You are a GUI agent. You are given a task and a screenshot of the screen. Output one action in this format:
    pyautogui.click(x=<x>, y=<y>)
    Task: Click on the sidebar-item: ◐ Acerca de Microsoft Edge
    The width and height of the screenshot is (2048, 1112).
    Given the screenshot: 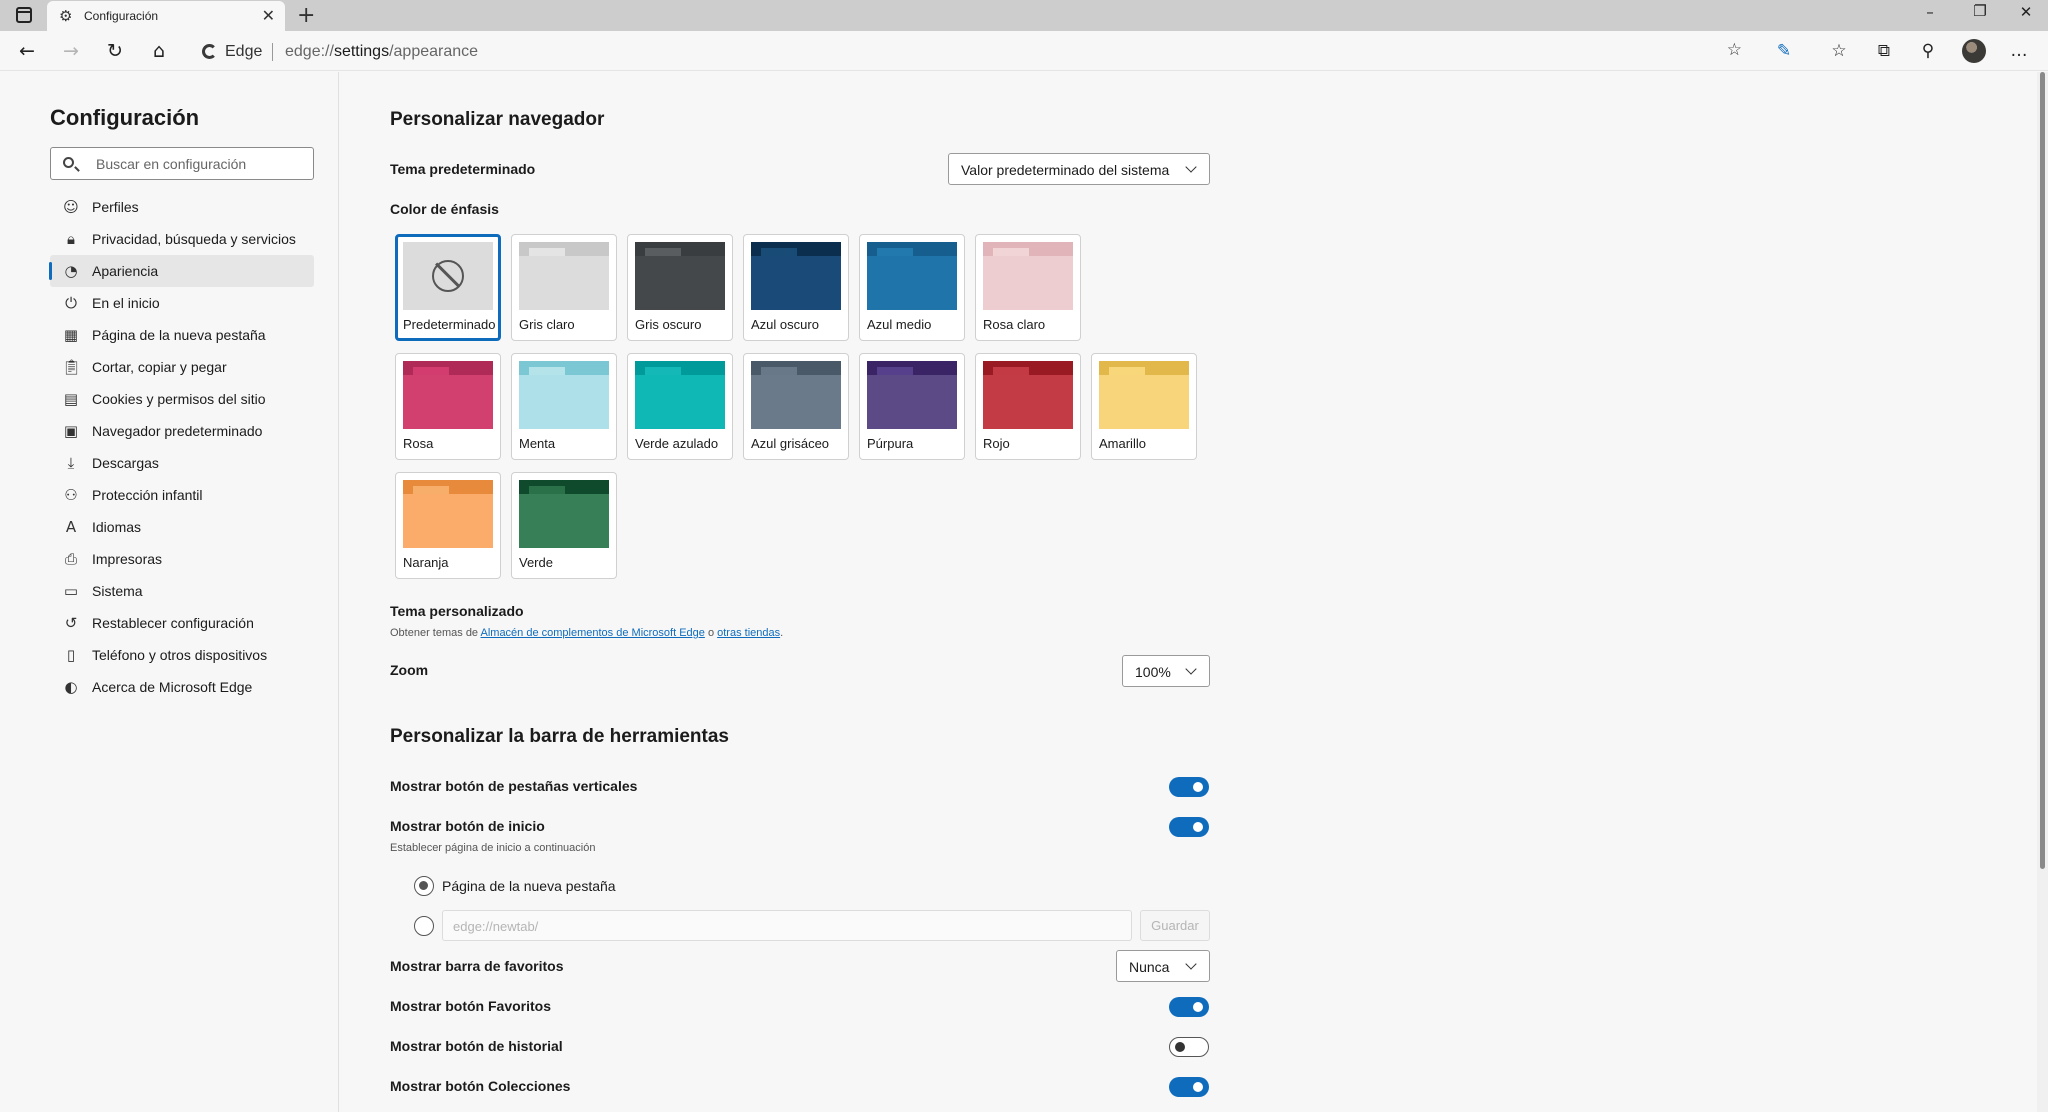 What is the action you would take?
    pyautogui.click(x=182, y=687)
    